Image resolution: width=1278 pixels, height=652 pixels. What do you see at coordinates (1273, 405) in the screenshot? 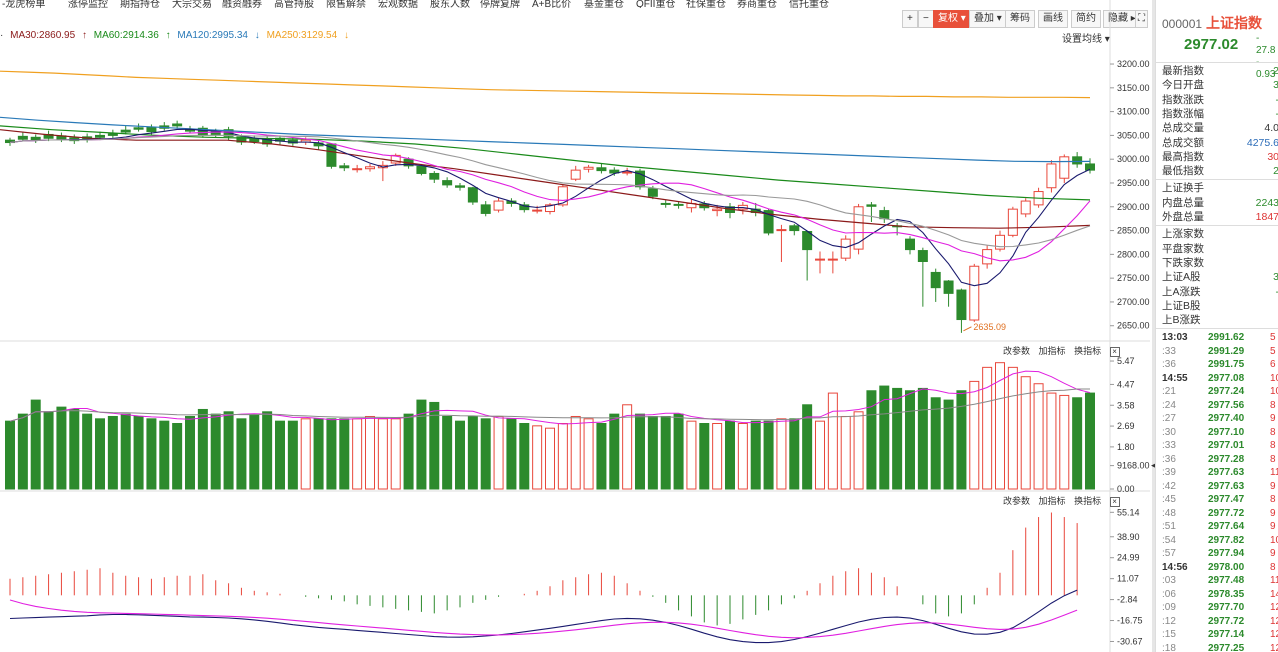
I see `tick-volume: 8` at bounding box center [1273, 405].